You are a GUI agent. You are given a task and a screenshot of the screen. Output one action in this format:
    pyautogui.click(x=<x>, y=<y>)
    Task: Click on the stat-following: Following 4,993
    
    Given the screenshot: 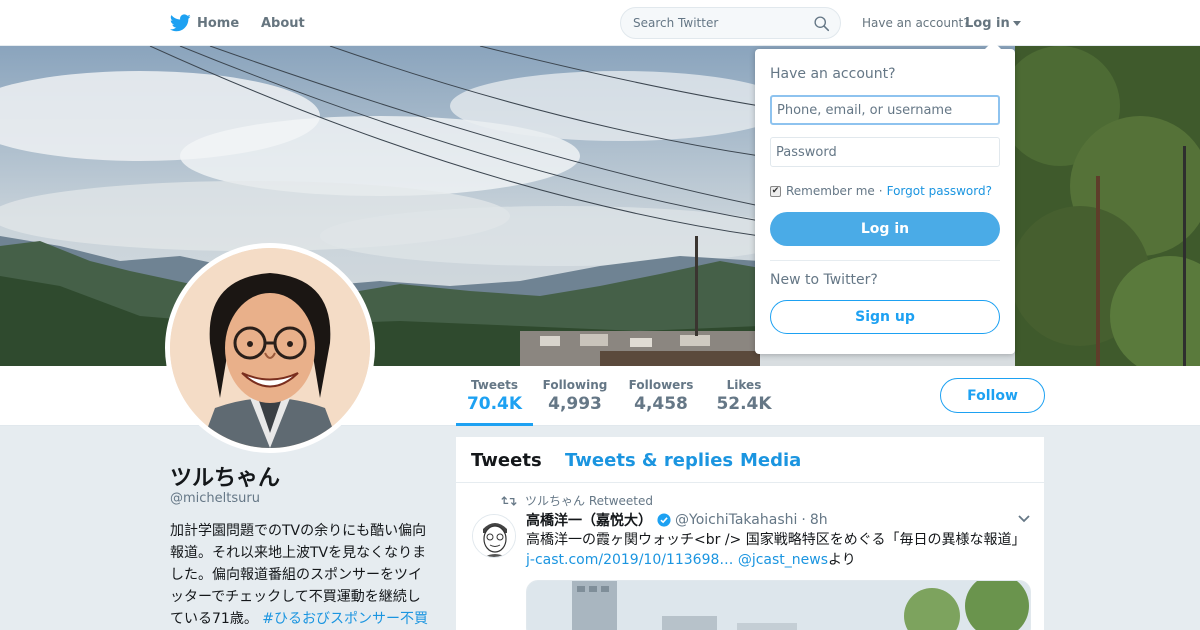 What is the action you would take?
    pyautogui.click(x=575, y=396)
    